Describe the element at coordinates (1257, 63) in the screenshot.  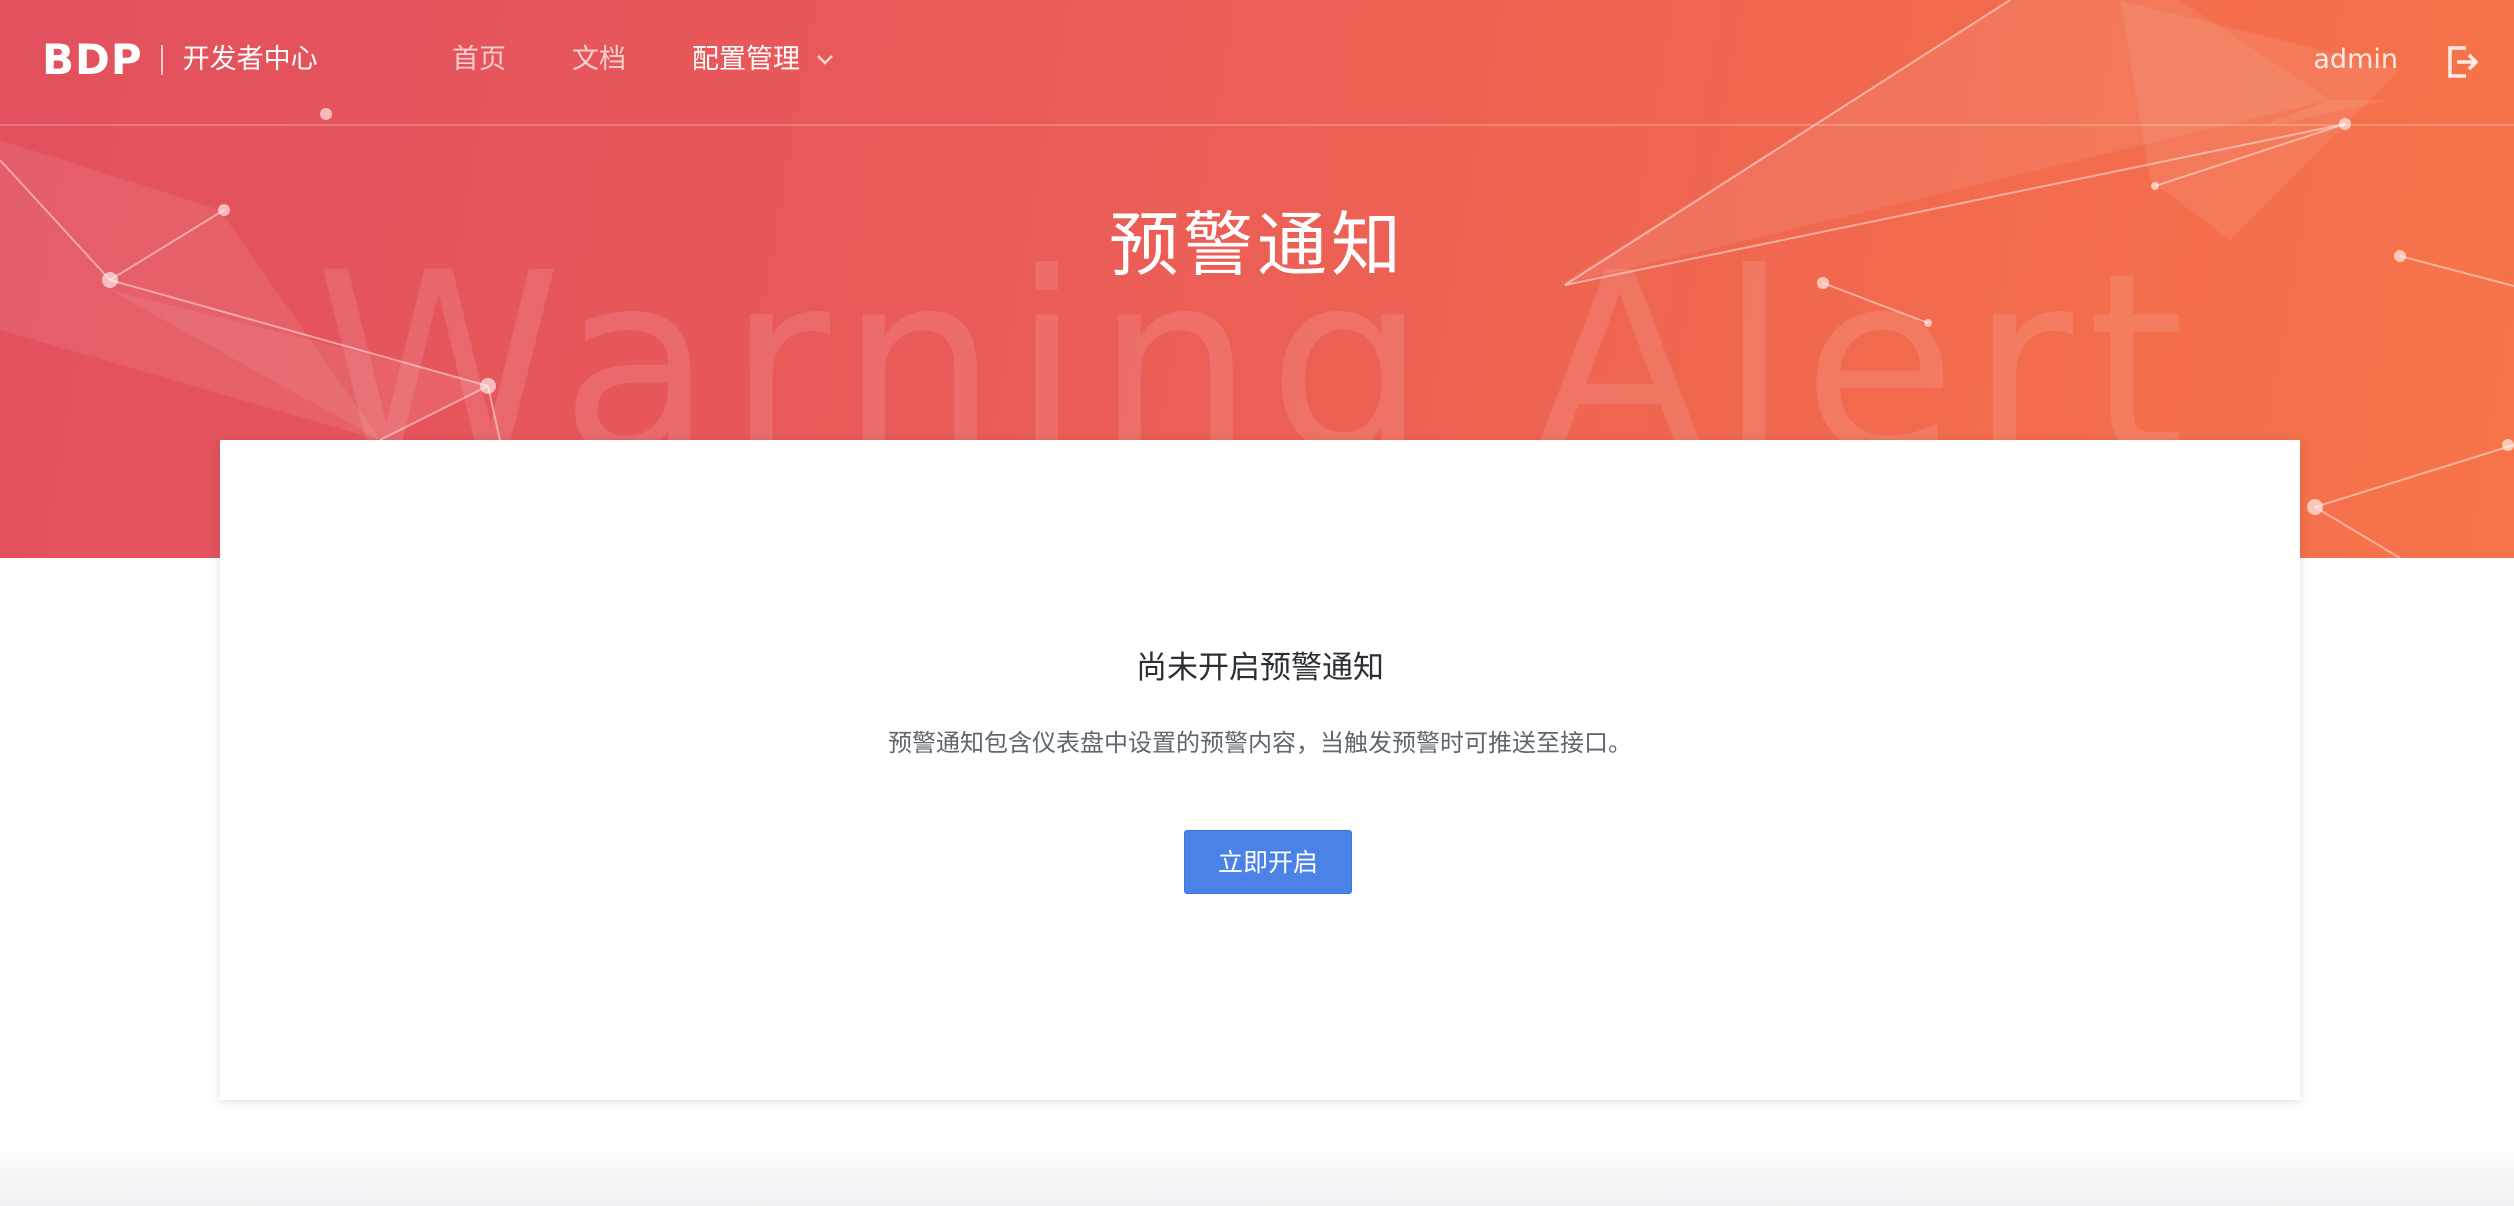
I see `top-navbar: BDP 开发者中心 首页 文档 配置管理 admin` at that location.